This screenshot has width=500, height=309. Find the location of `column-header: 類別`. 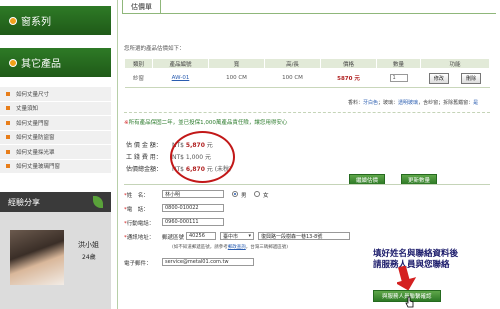

column-header: 類別 is located at coordinates (138, 63).